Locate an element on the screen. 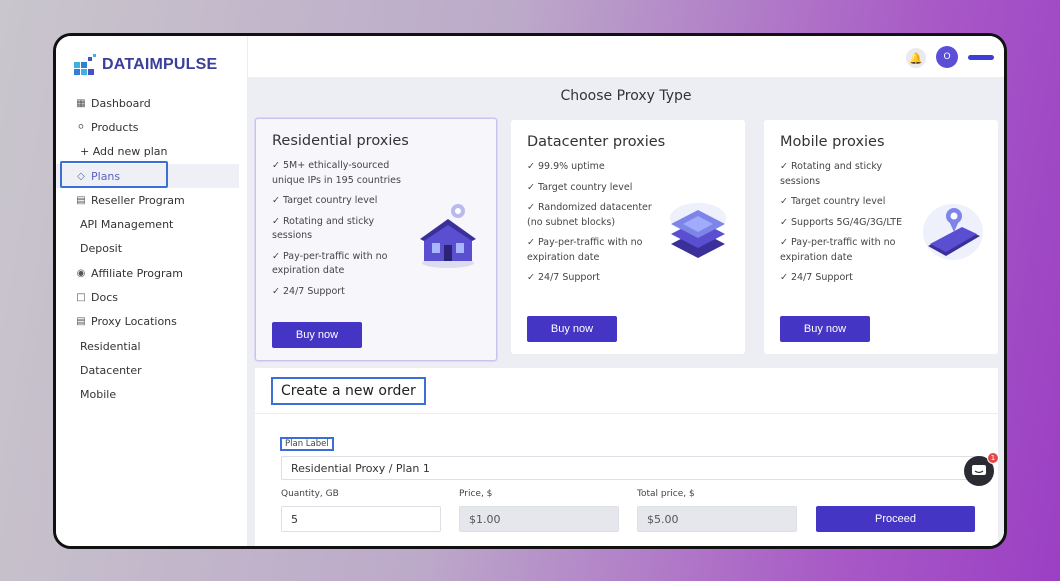 The height and width of the screenshot is (581, 1060). feature-item: 99.9% uptime is located at coordinates (594, 167).